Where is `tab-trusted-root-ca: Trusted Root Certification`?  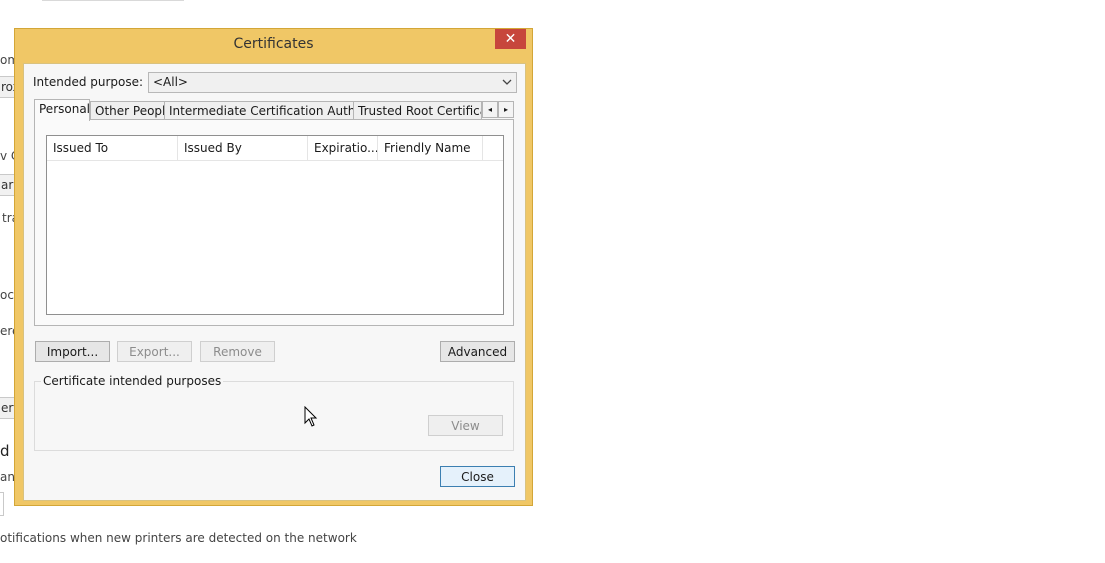 tab-trusted-root-ca: Trusted Root Certification is located at coordinates (417, 111).